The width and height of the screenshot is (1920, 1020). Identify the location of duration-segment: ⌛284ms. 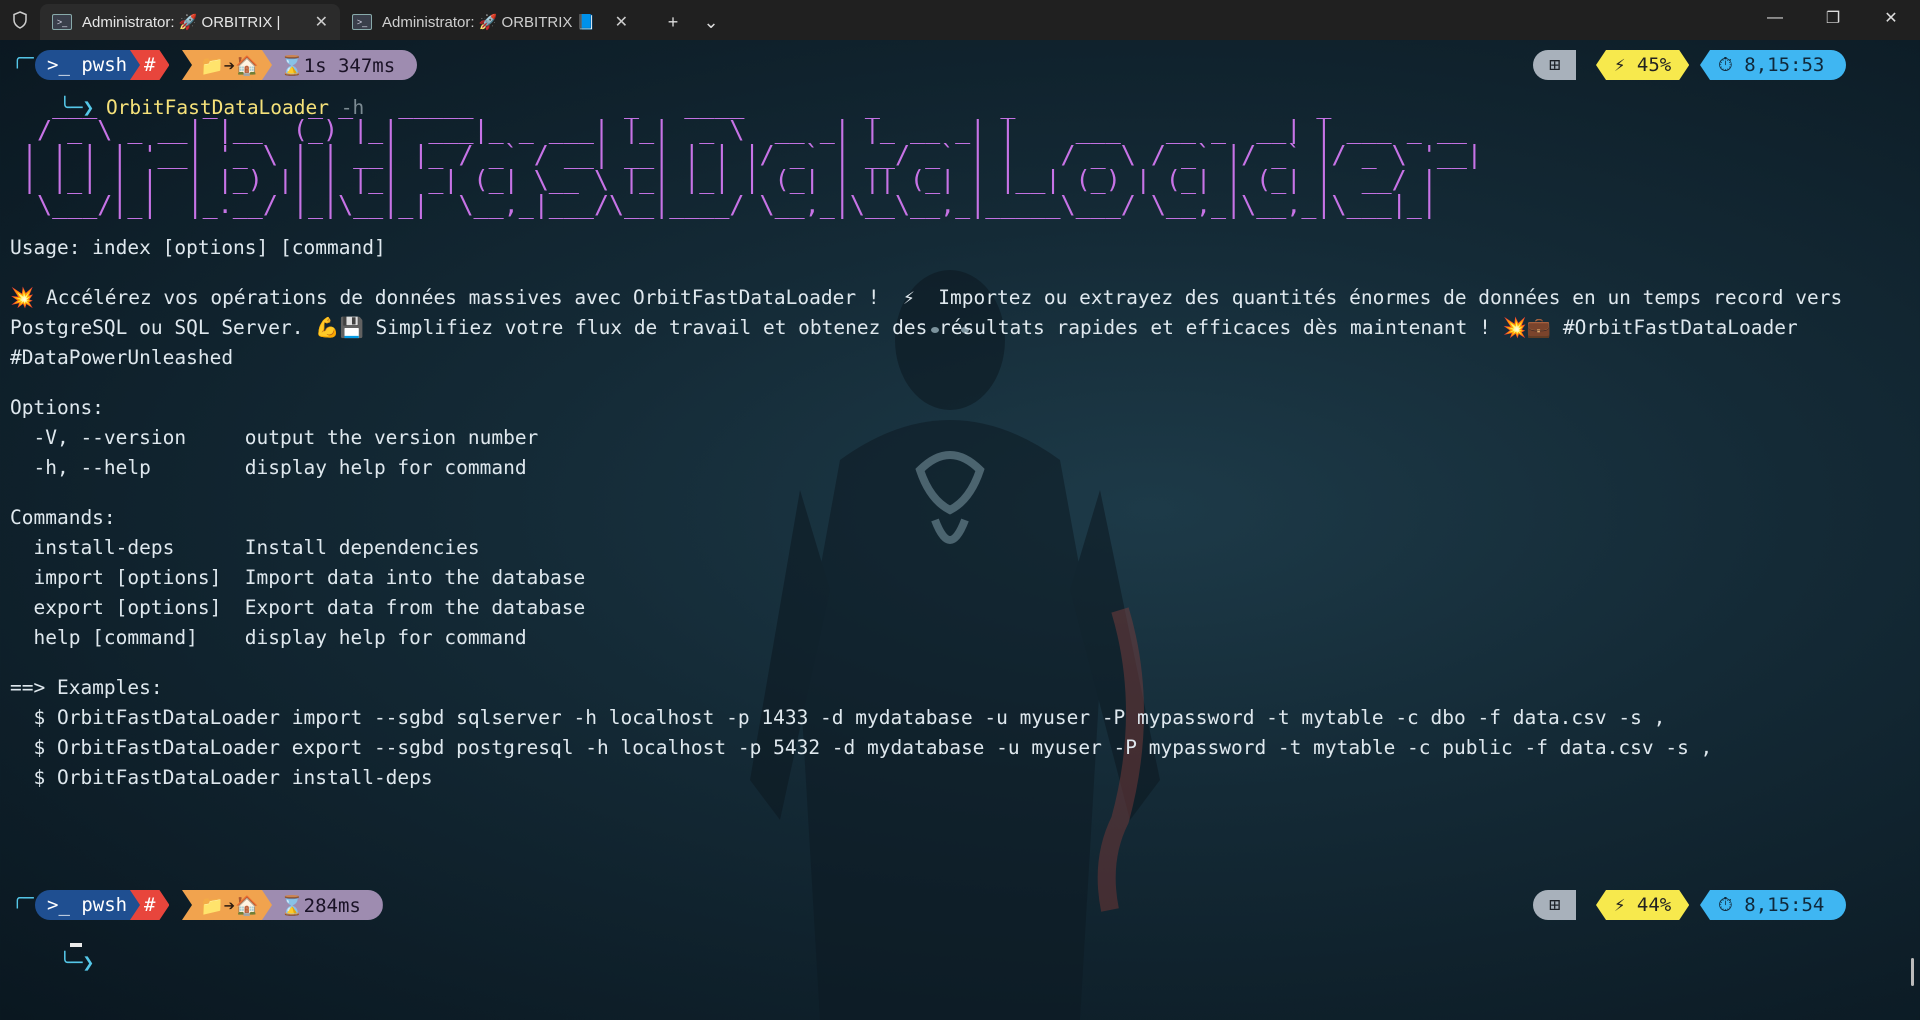
(322, 905).